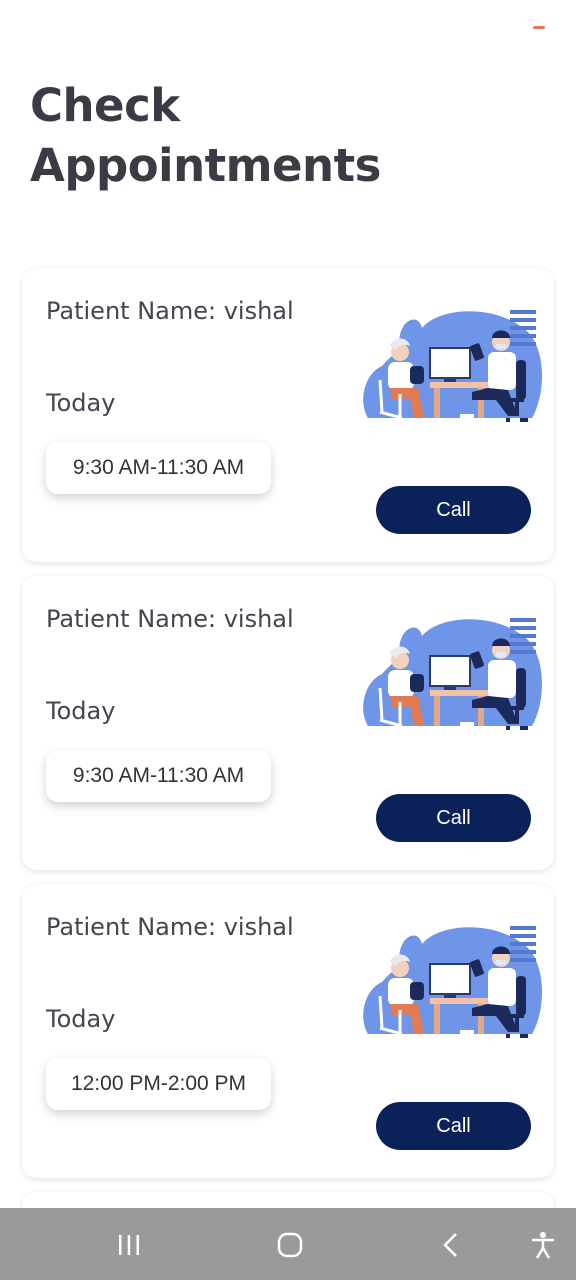 Image resolution: width=576 pixels, height=1280 pixels. I want to click on menu-indicator, so click(539, 27).